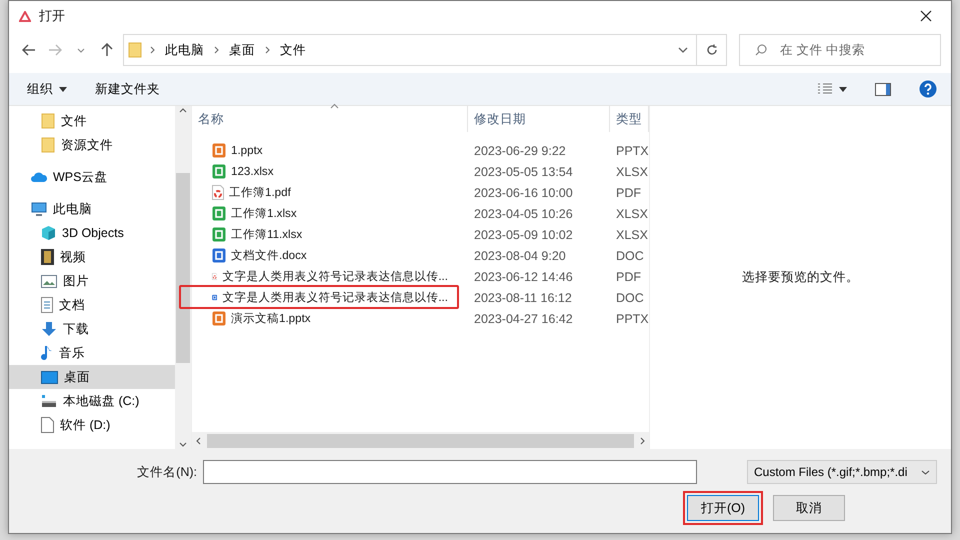  I want to click on sidebar-item: 文件, so click(92, 121).